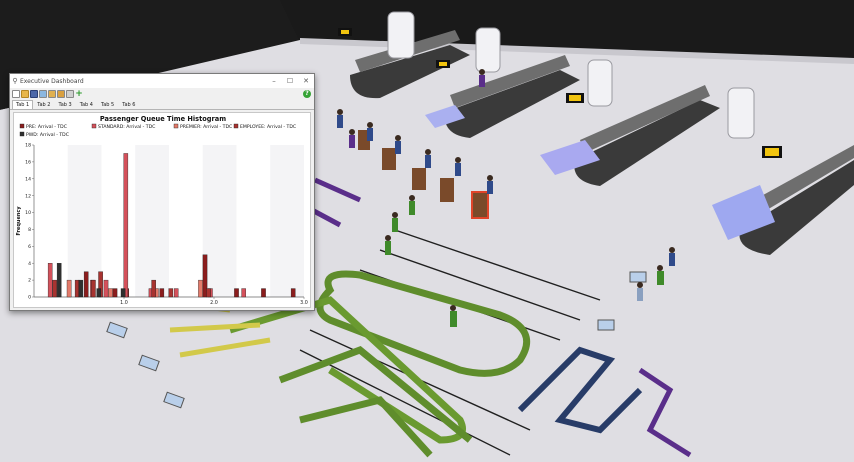 The height and width of the screenshot is (462, 854). What do you see at coordinates (290, 81) in the screenshot?
I see `maximize-button: ☐` at bounding box center [290, 81].